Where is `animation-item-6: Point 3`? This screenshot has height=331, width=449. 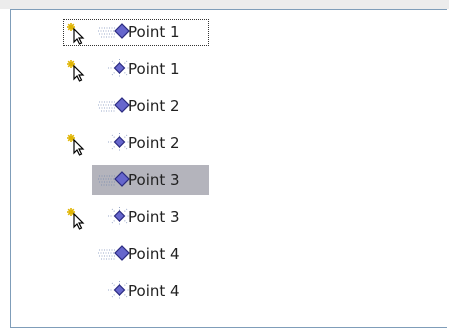 animation-item-6: Point 3 is located at coordinates (161, 216).